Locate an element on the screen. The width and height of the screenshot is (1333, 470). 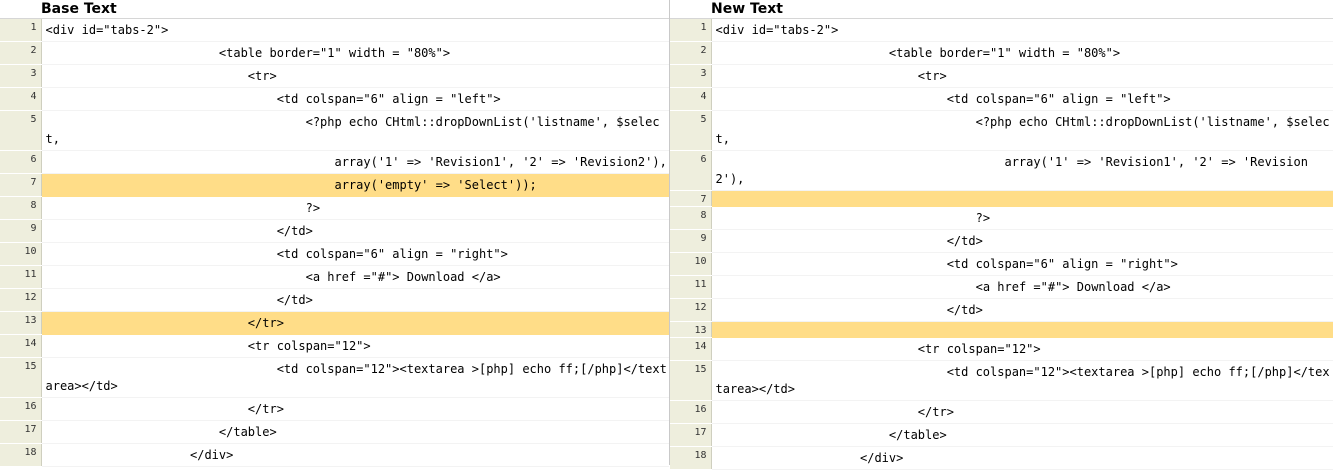
new-line-row: 18 </div> is located at coordinates (1001, 458).